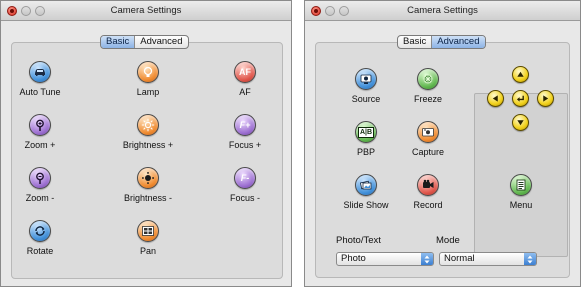  I want to click on pan-button: Pan, so click(148, 238).